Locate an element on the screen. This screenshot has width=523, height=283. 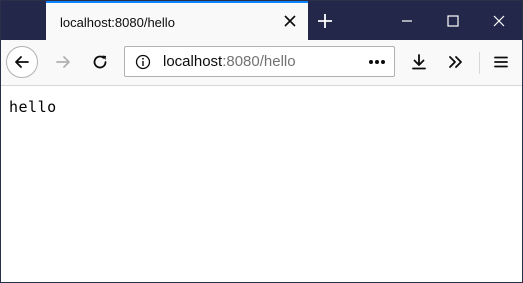
url-text: localhost:8080/hello is located at coordinates (229, 62).